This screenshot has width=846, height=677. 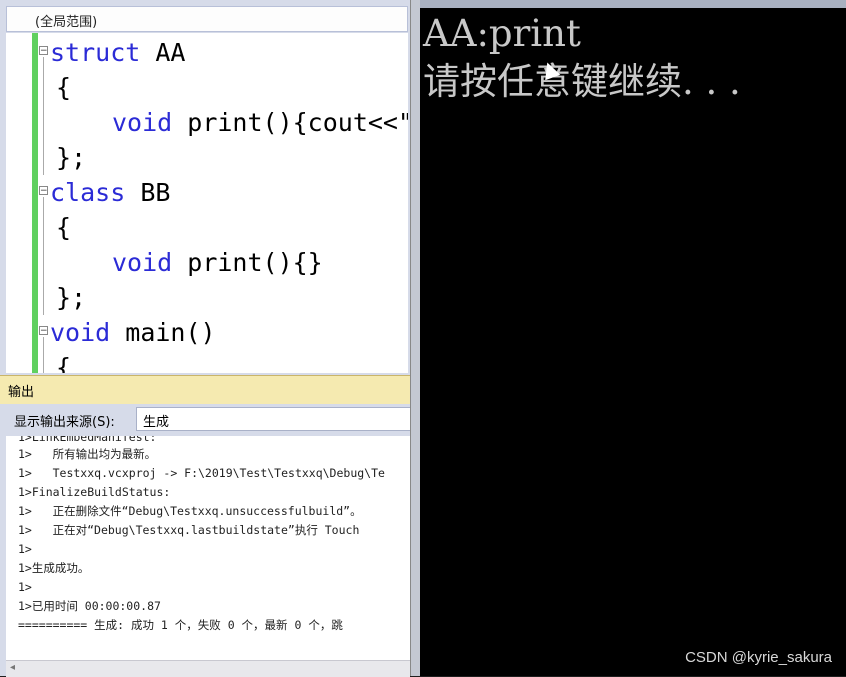 What do you see at coordinates (87, 454) in the screenshot?
I see `log-line: 1> 所有输出均为最新。` at bounding box center [87, 454].